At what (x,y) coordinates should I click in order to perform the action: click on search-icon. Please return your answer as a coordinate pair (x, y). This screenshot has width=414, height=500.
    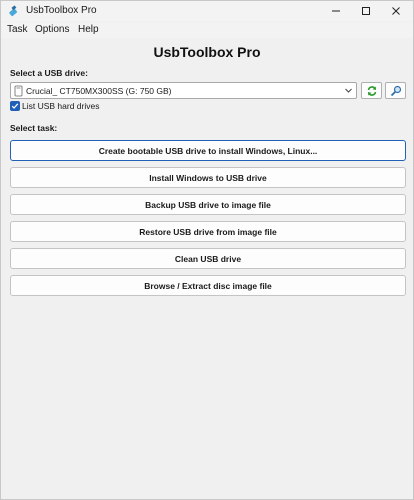
    Looking at the image, I should click on (395, 90).